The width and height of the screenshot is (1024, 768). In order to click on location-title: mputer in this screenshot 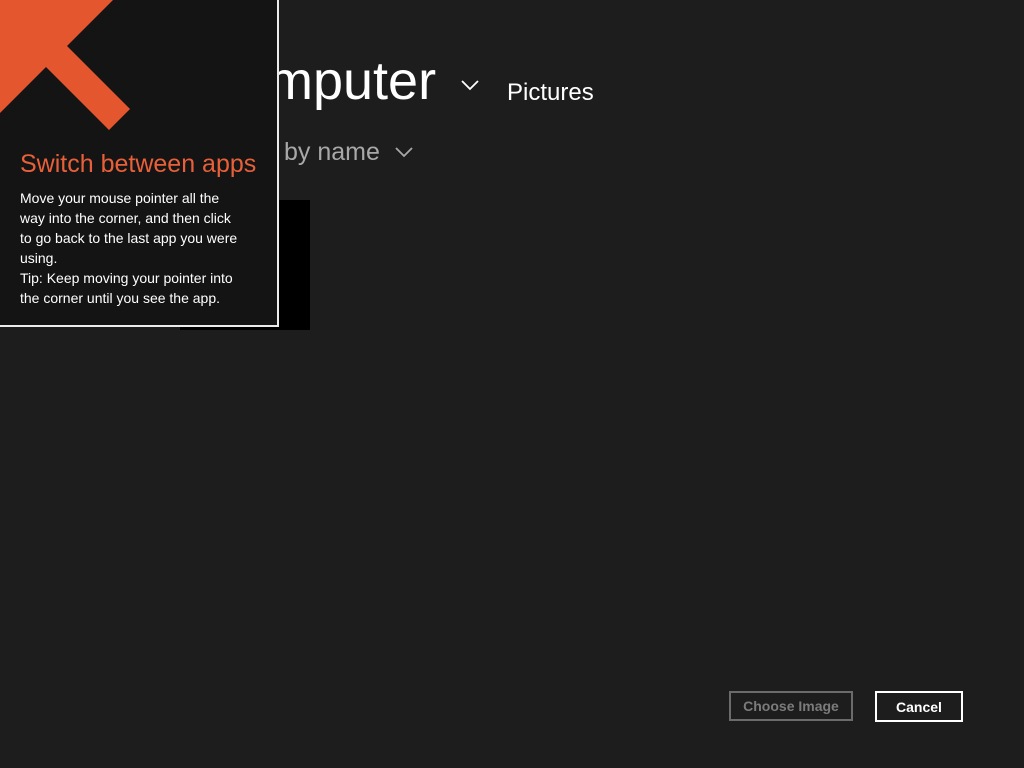, I will do `click(352, 81)`.